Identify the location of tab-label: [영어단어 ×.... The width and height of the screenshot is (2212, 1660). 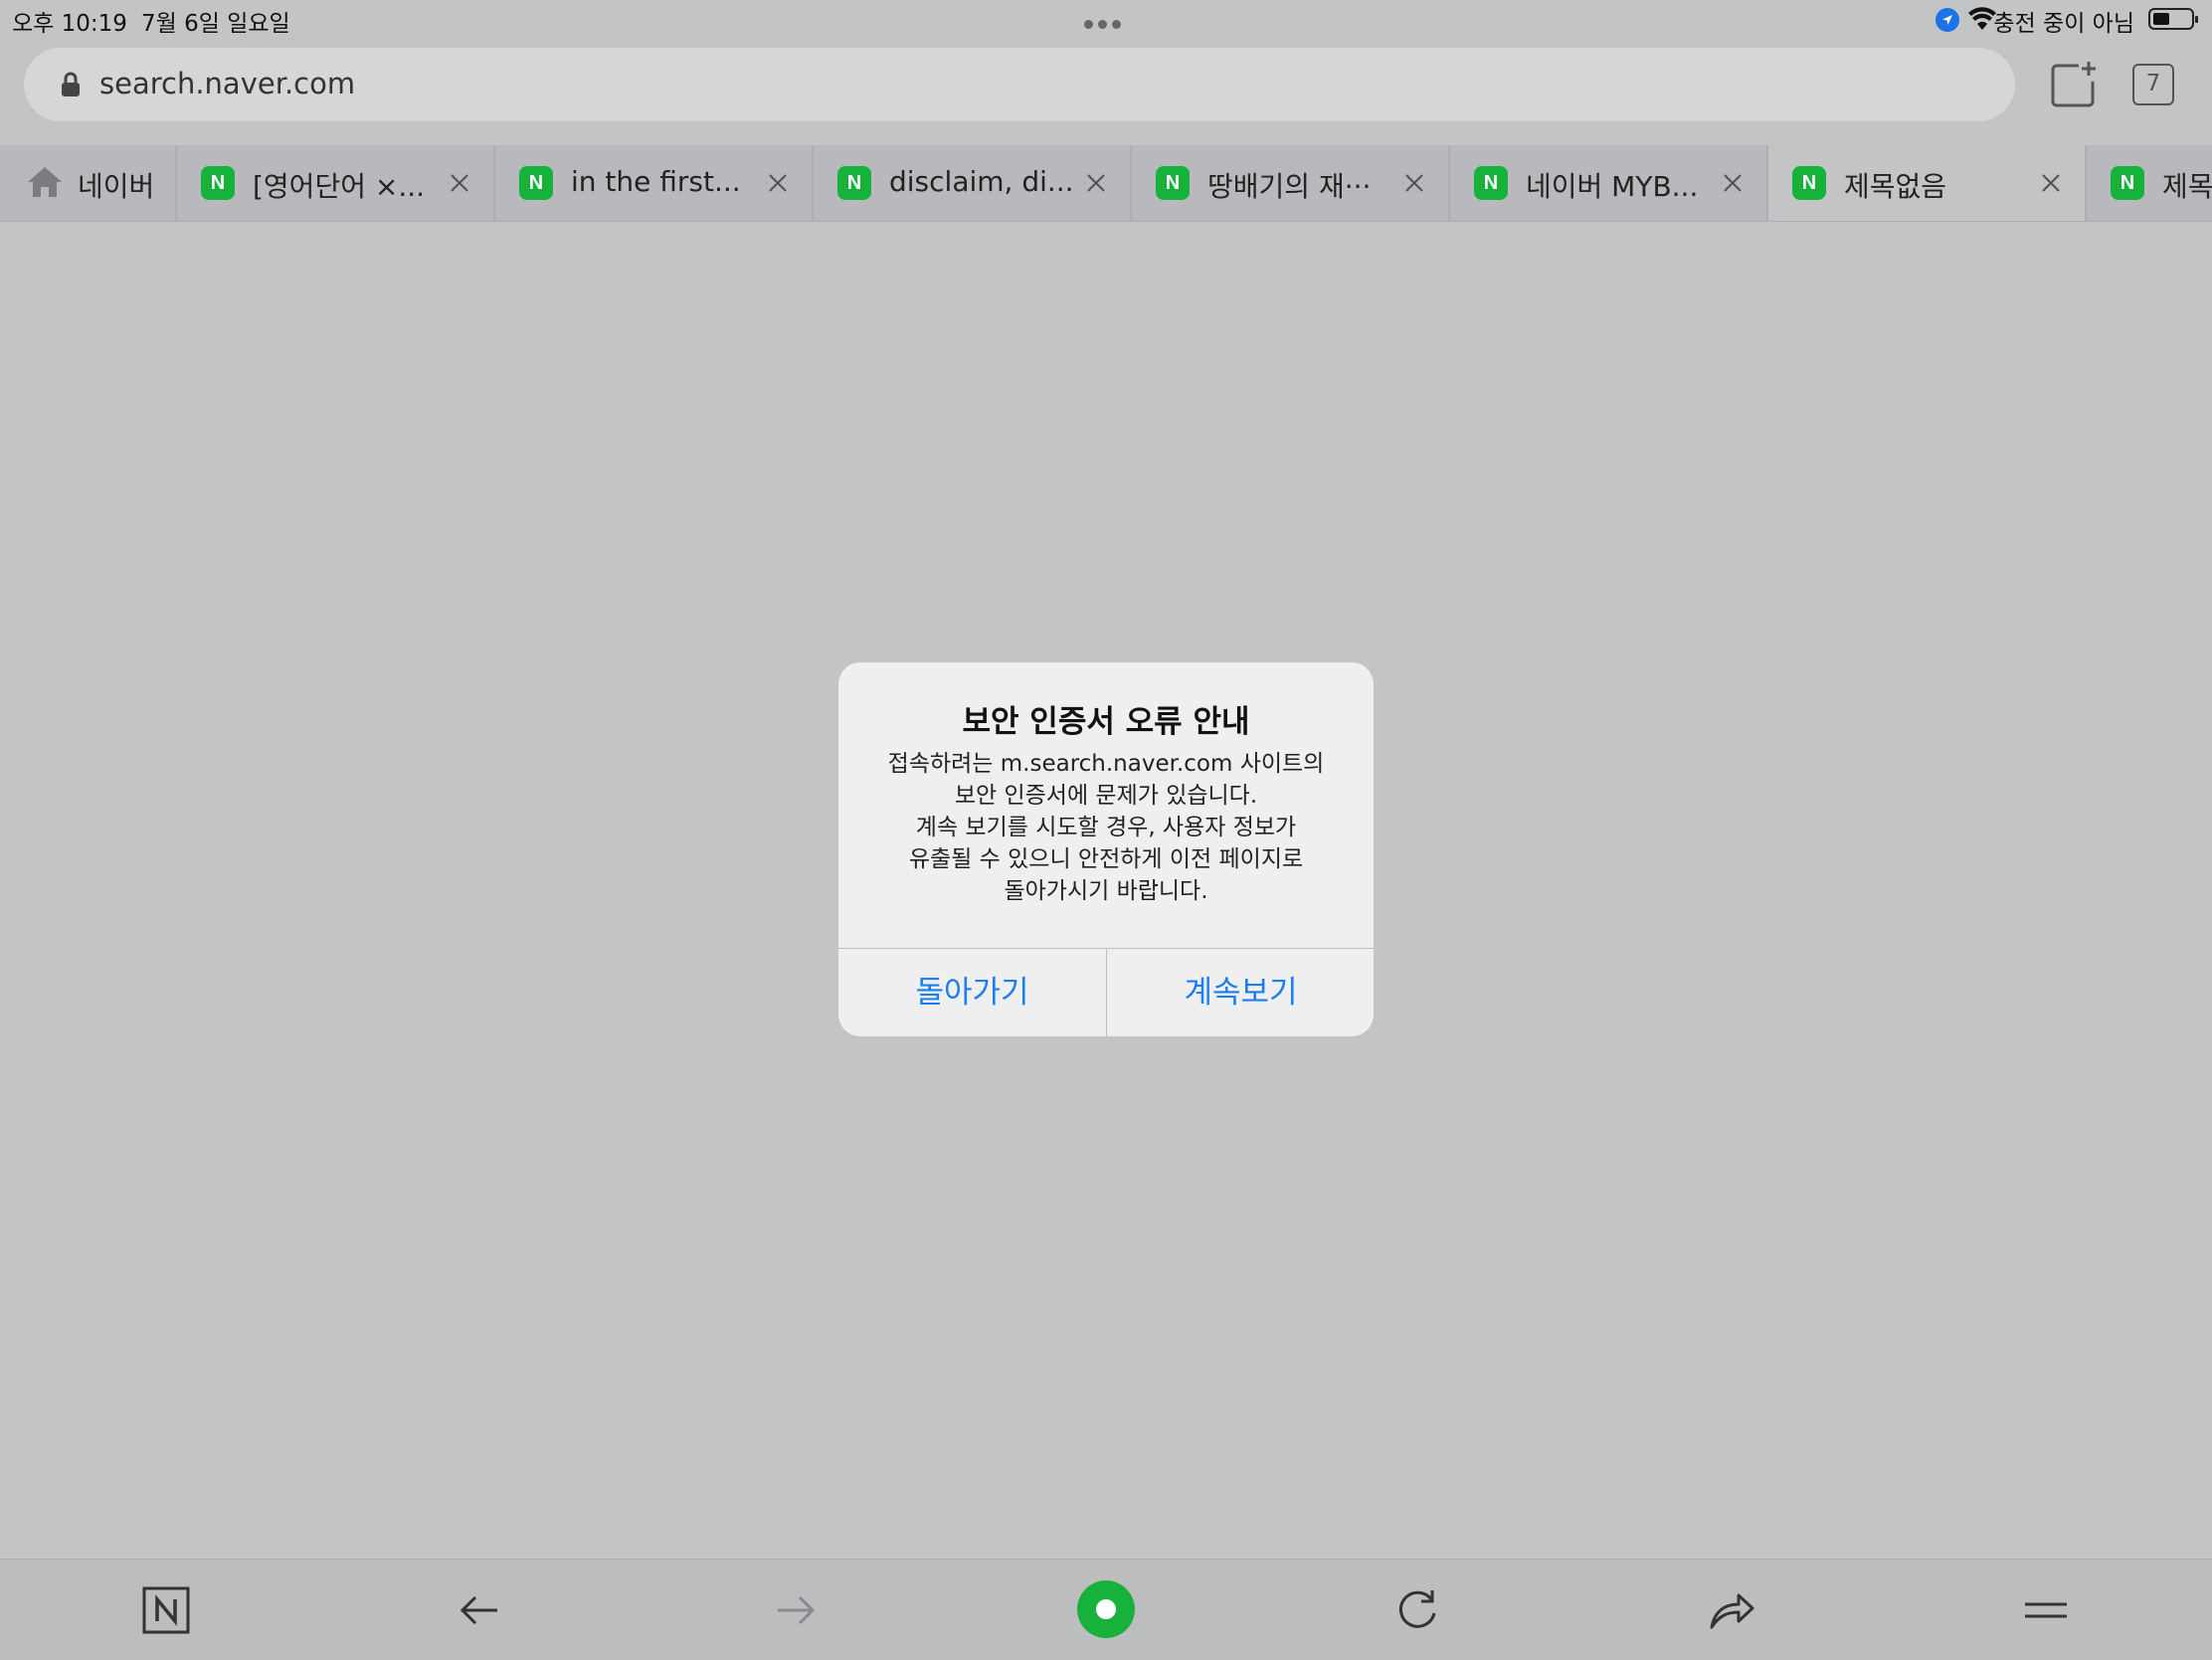
(339, 186).